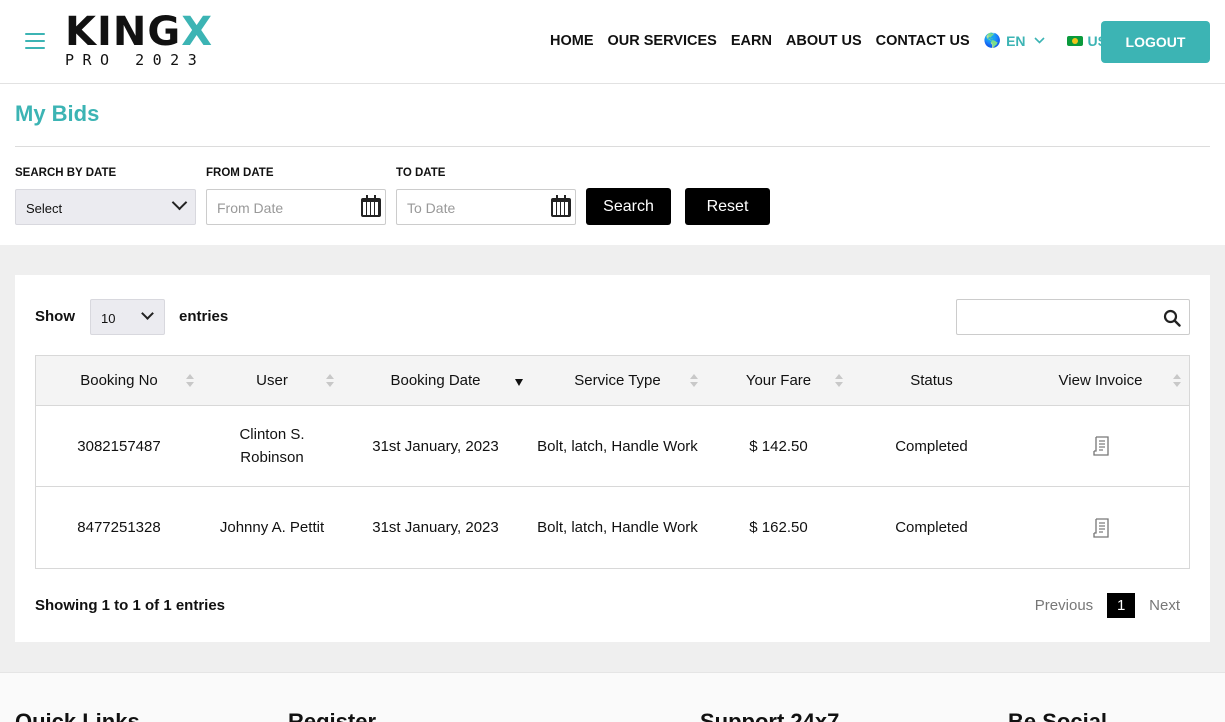 This screenshot has width=1225, height=722. I want to click on nav-our-services: OUR SERVICES, so click(662, 41).